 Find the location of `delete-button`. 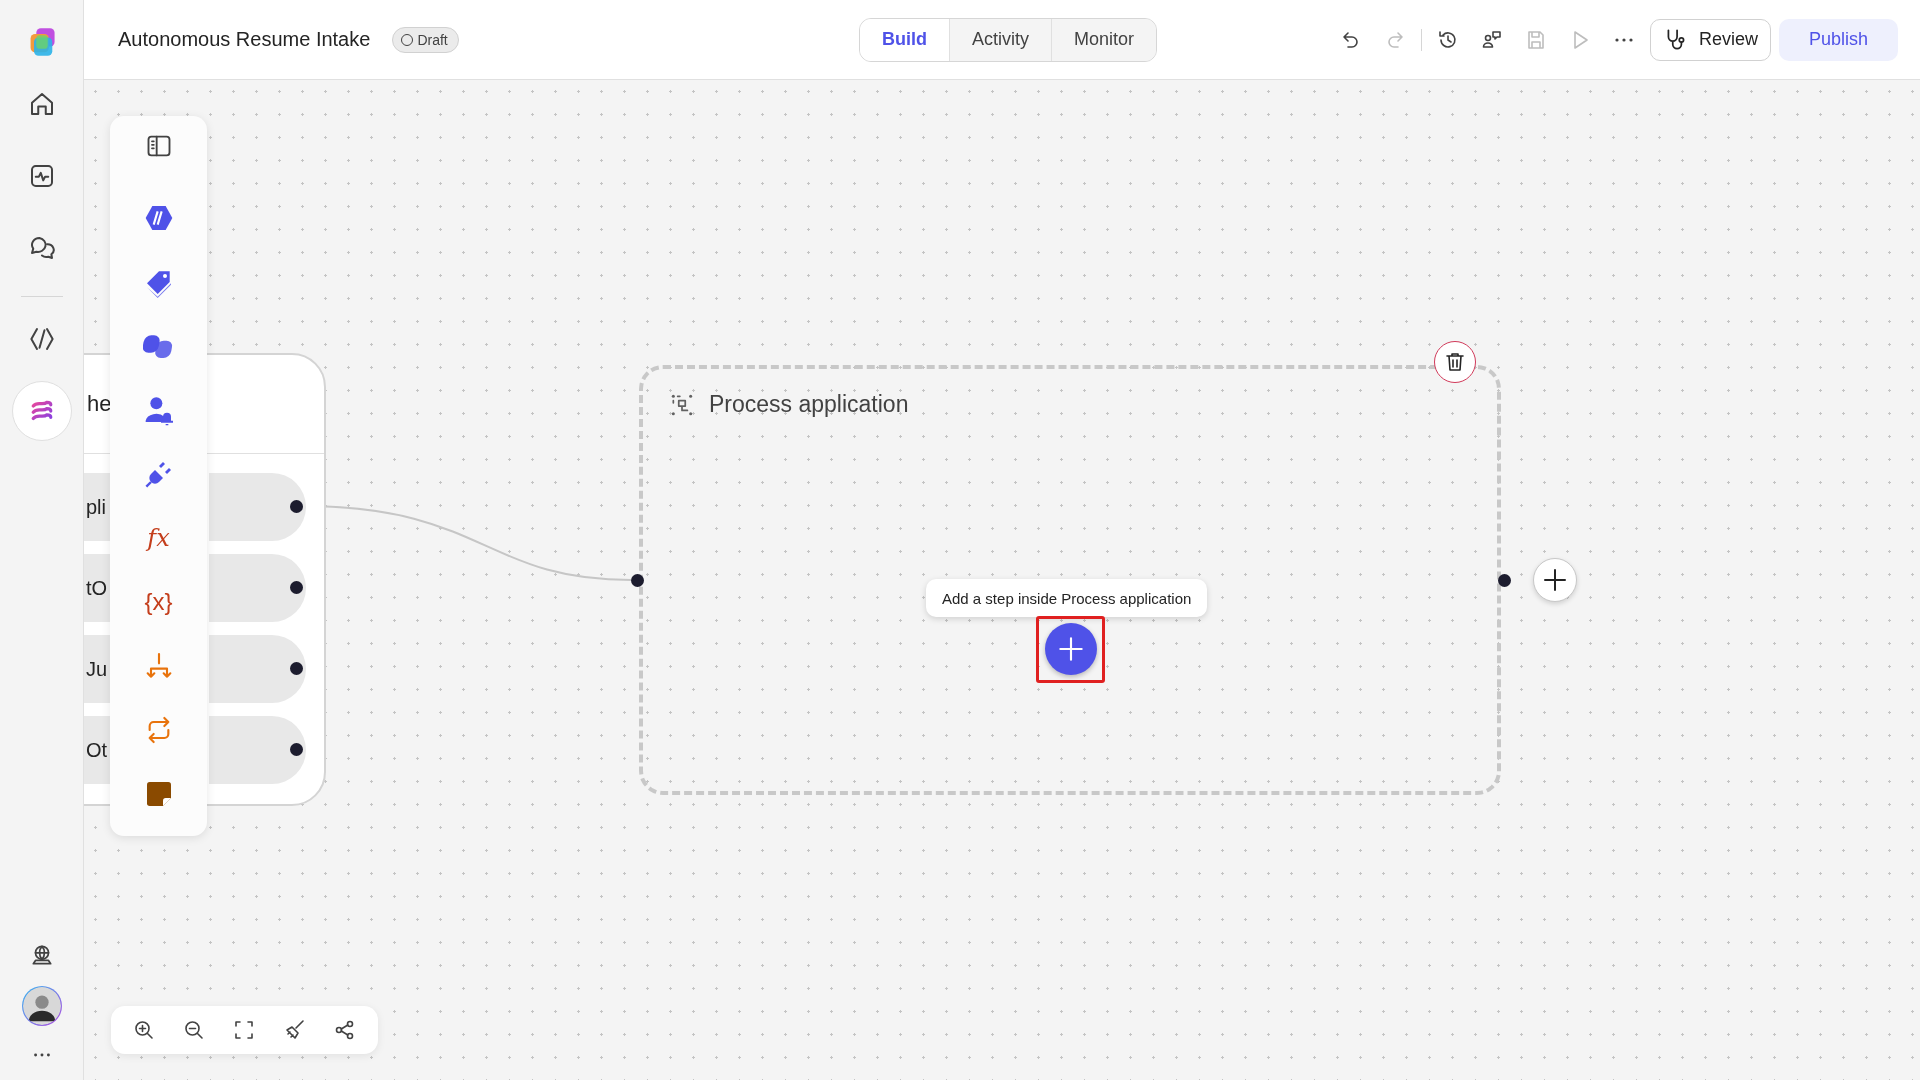

delete-button is located at coordinates (1455, 362).